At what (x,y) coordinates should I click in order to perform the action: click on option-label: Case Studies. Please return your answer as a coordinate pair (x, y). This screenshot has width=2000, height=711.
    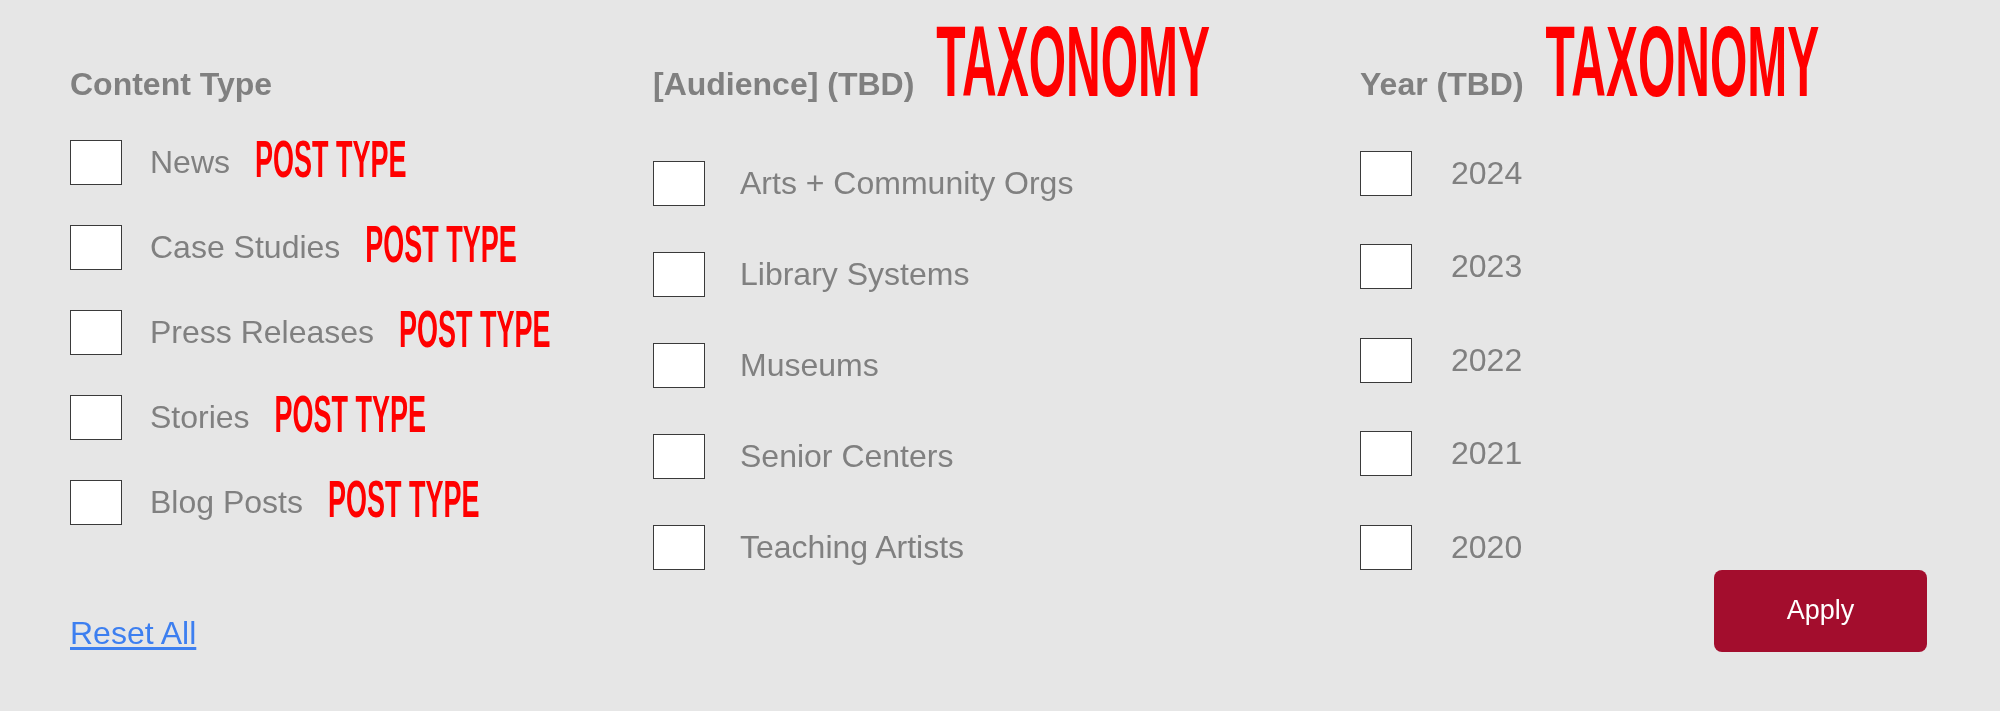
    Looking at the image, I should click on (245, 247).